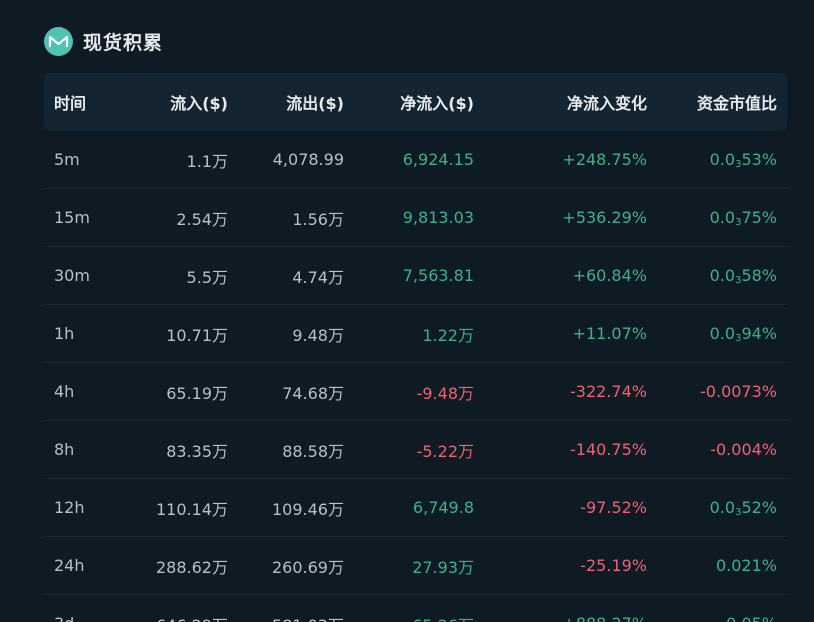 The height and width of the screenshot is (622, 814). I want to click on cell-time: 1h, so click(64, 333).